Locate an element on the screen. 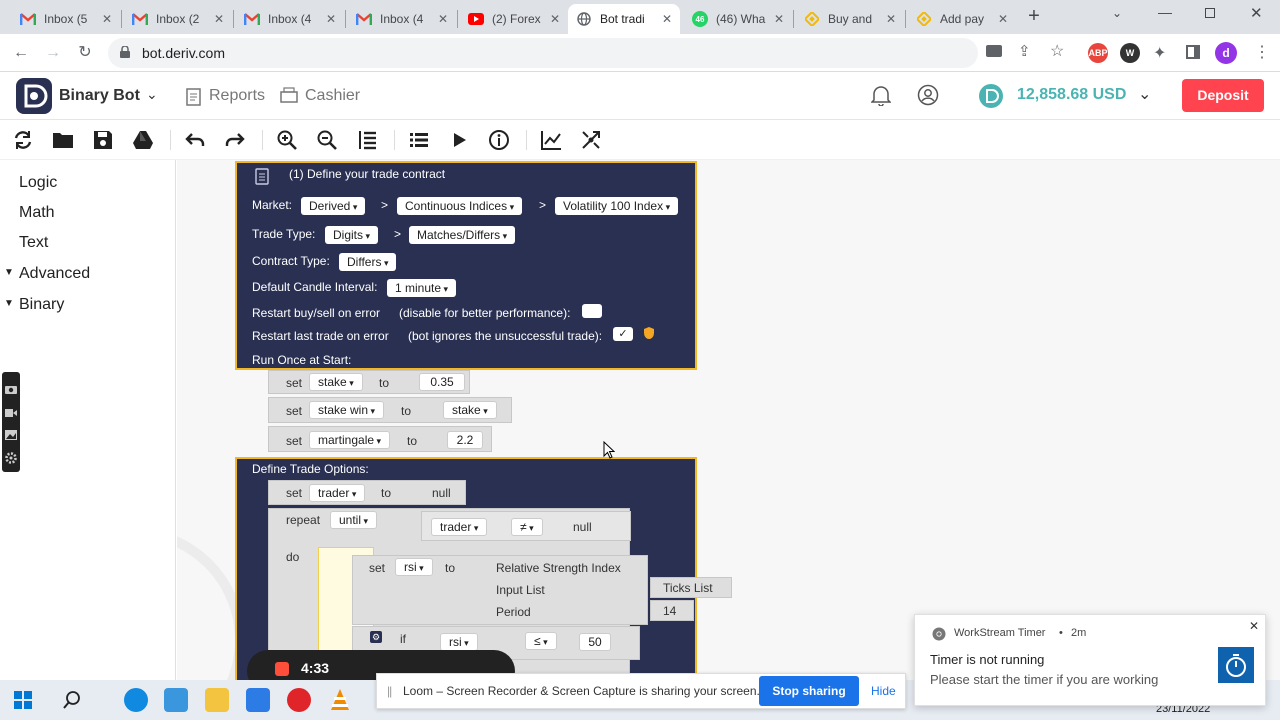 The width and height of the screenshot is (1280, 720). drag-handle-icon: || is located at coordinates (389, 691).